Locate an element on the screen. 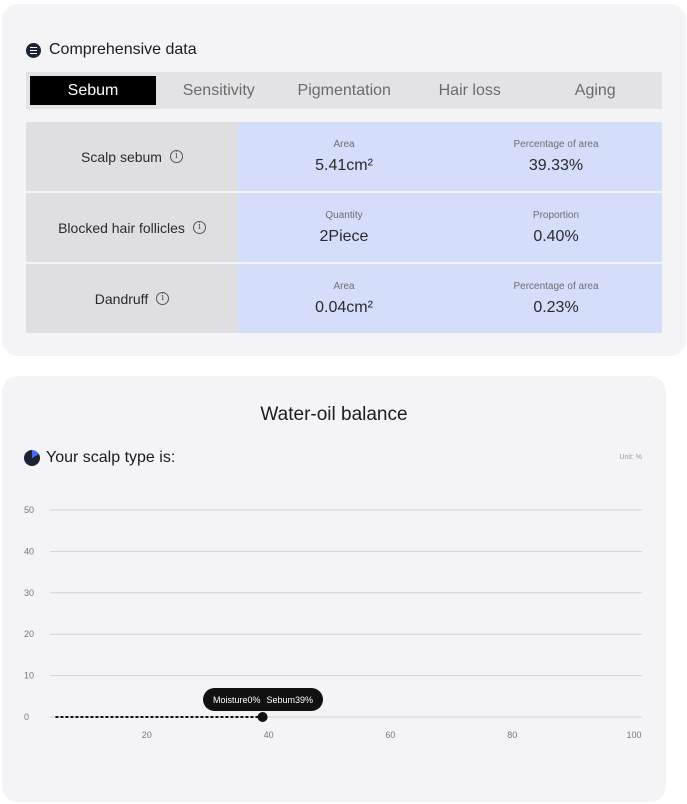 This screenshot has height=804, width=687. x-tick-label: 100 is located at coordinates (633, 735).